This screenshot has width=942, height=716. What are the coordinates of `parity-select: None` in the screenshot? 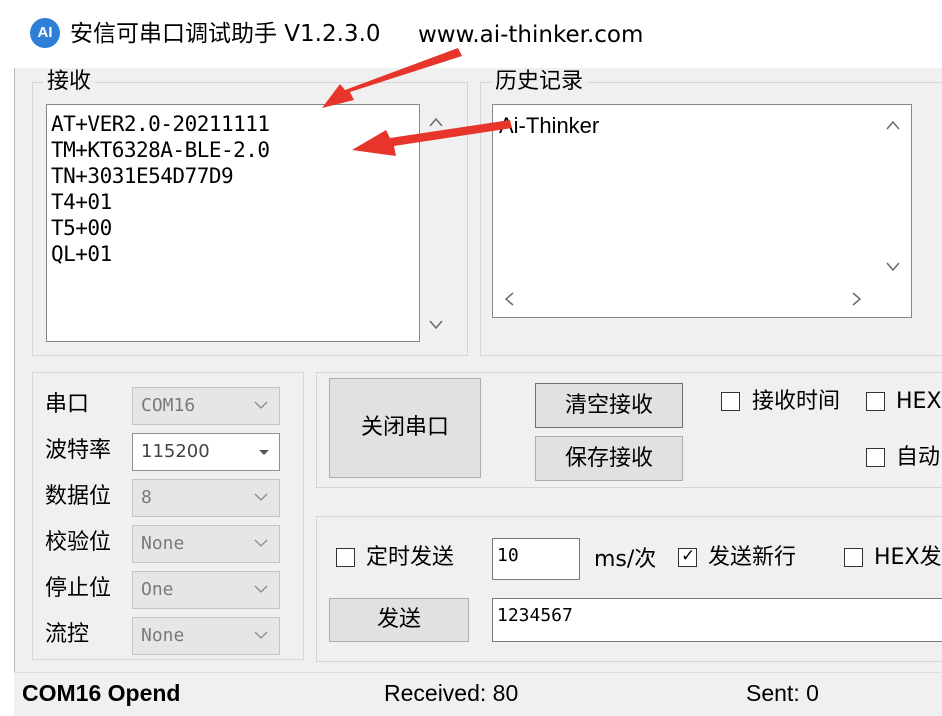 It's located at (206, 544).